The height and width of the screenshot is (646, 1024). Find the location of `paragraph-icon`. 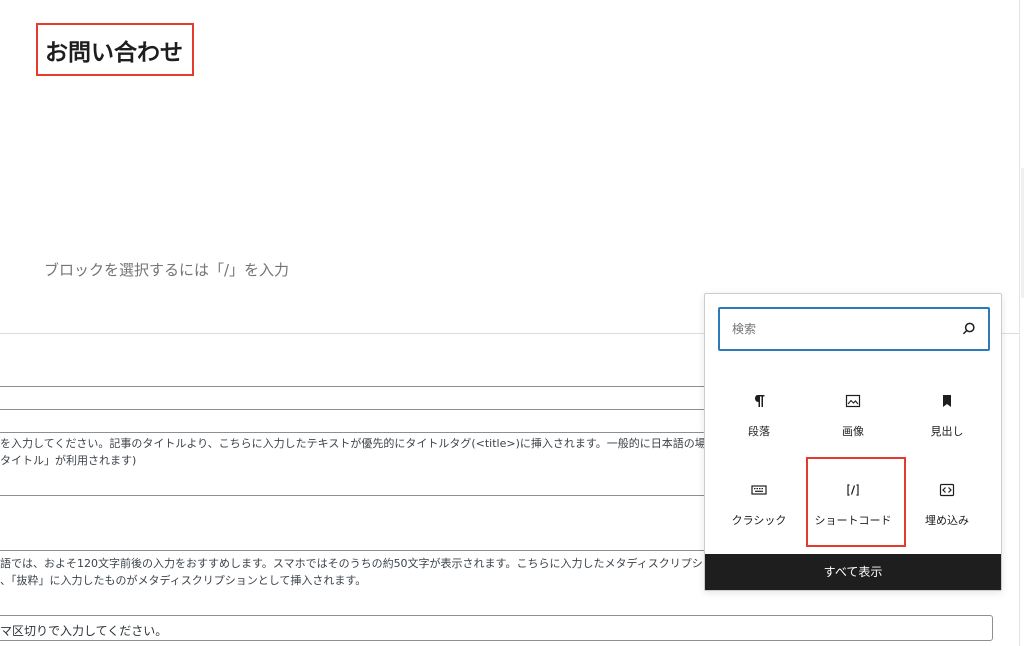

paragraph-icon is located at coordinates (760, 401).